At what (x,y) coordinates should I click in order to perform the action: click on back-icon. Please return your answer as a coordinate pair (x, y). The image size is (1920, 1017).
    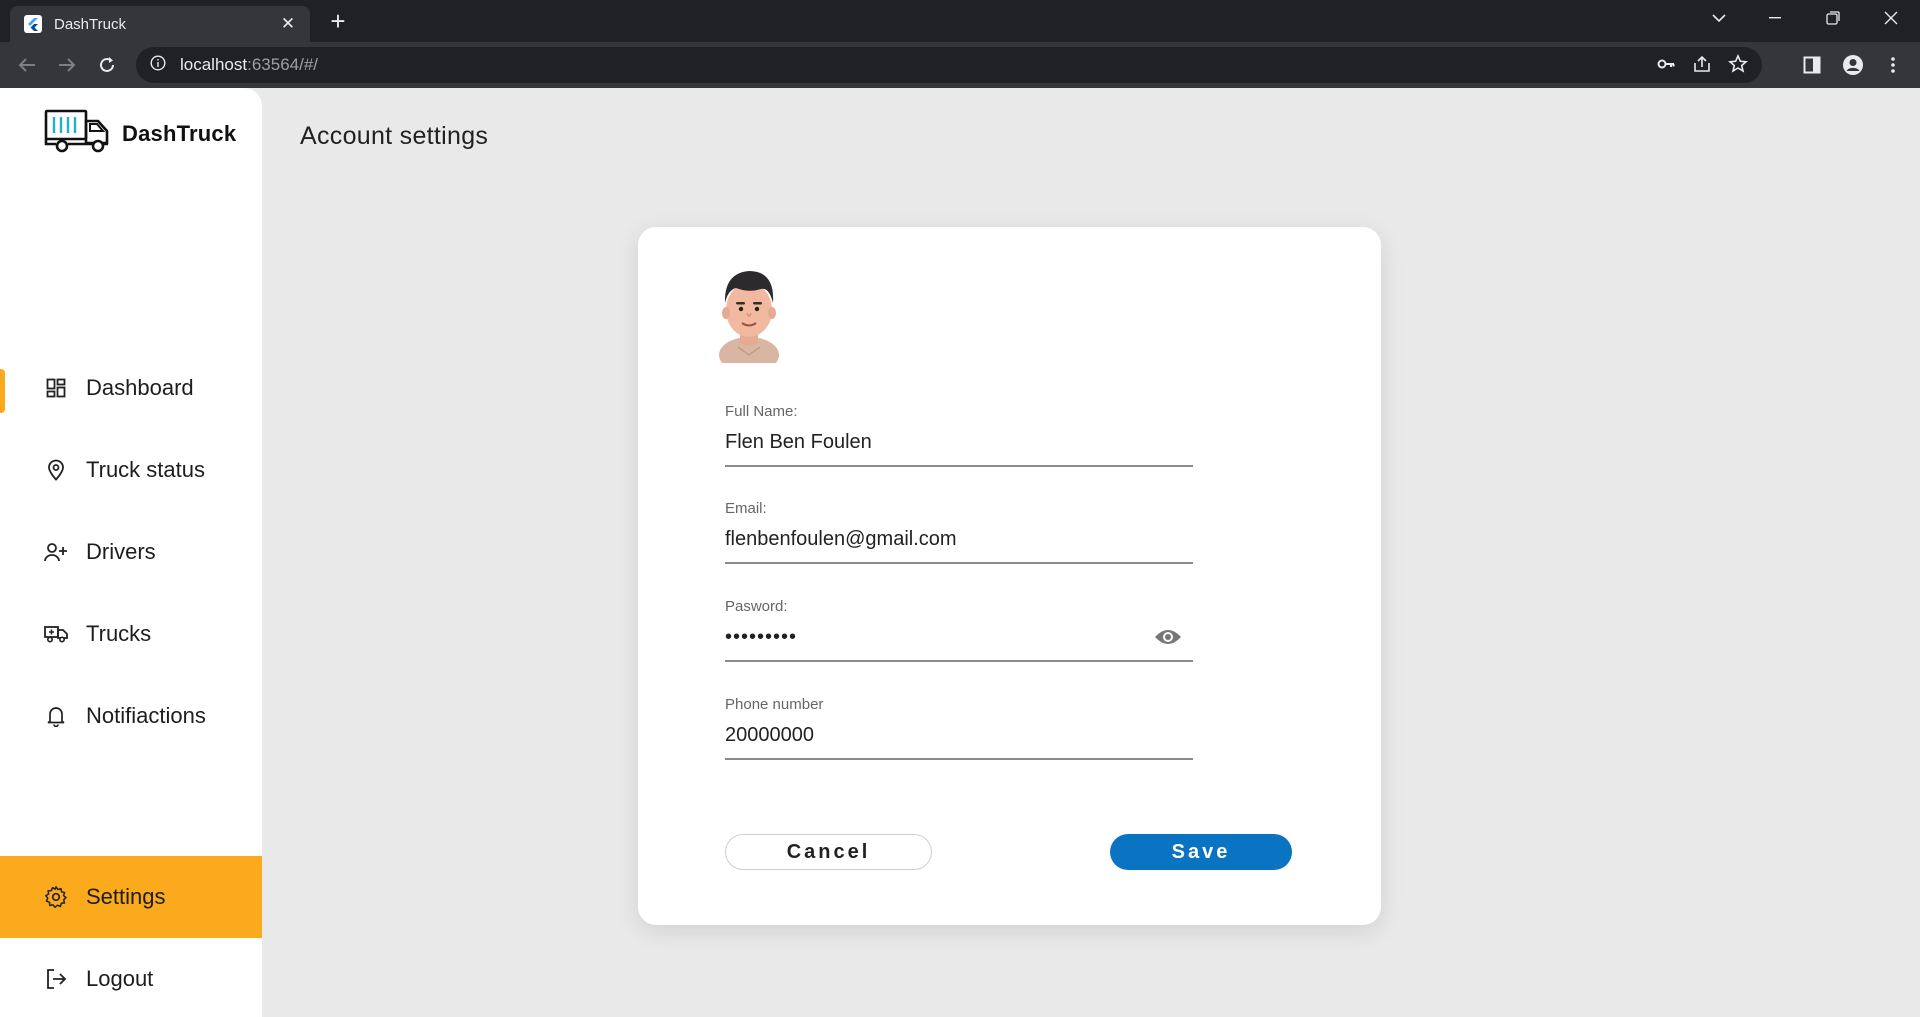
    Looking at the image, I should click on (27, 65).